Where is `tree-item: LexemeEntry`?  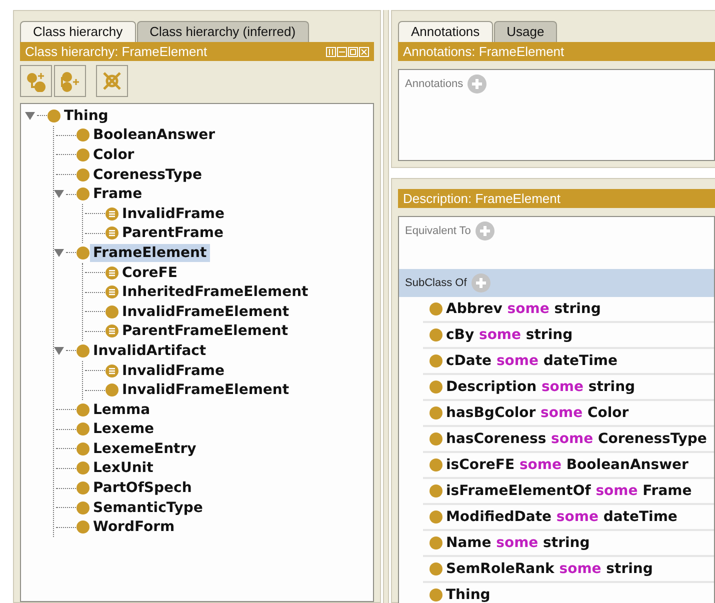 tree-item: LexemeEntry is located at coordinates (145, 449).